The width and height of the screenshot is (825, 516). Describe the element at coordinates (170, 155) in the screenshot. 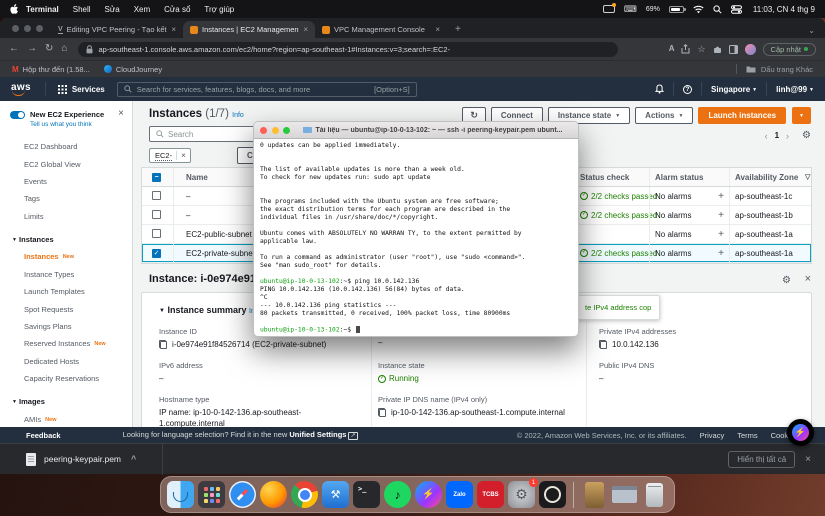

I see `filter-chip: EC2- ×` at that location.